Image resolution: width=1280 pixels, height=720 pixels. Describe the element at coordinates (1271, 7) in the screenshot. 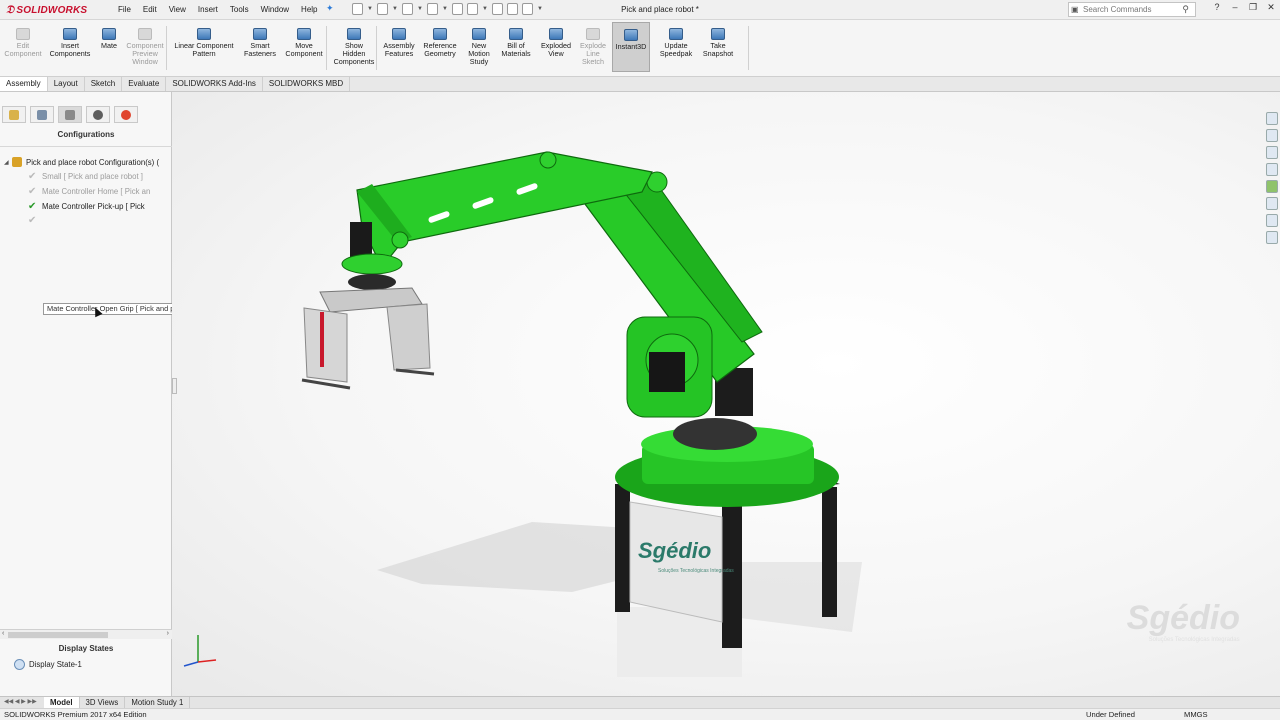

I see `close-button: ✕` at that location.